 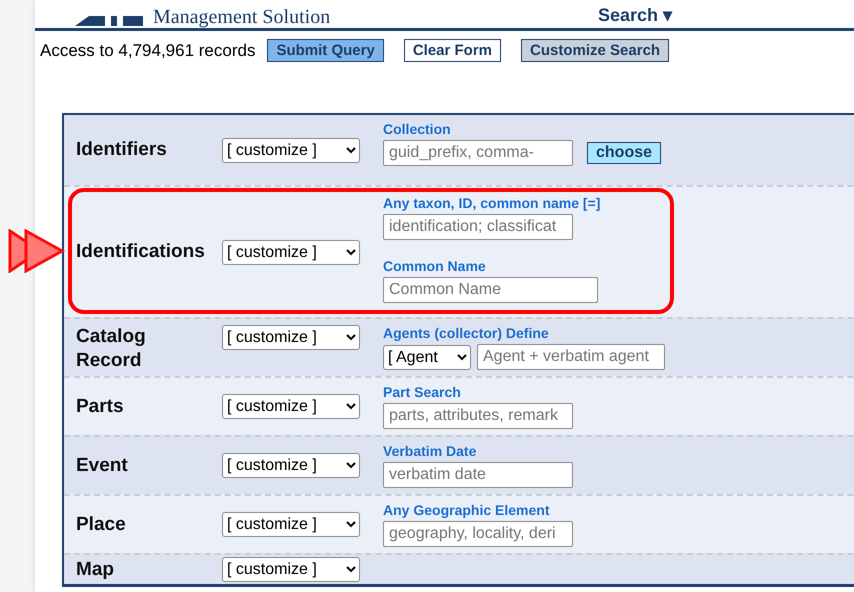 I want to click on search-menu: Search ▾, so click(x=635, y=15).